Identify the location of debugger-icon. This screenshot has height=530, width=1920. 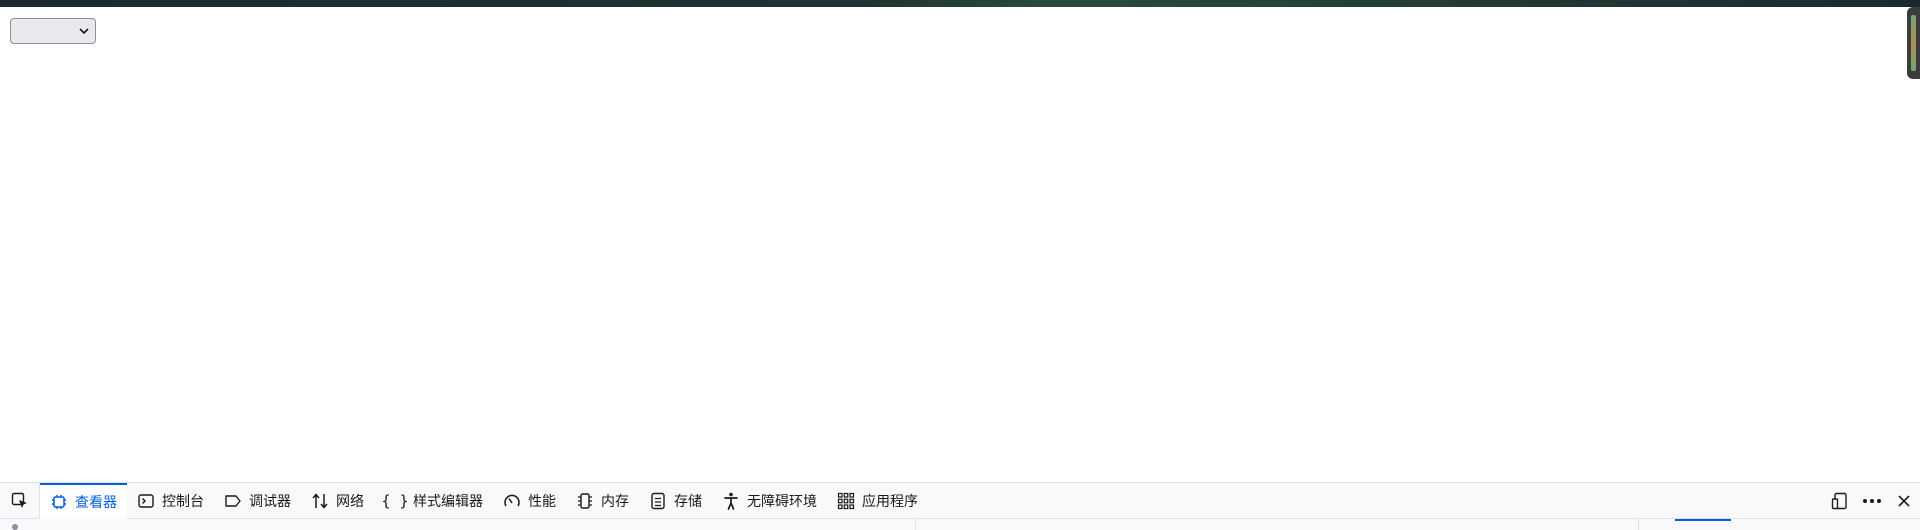
(233, 501).